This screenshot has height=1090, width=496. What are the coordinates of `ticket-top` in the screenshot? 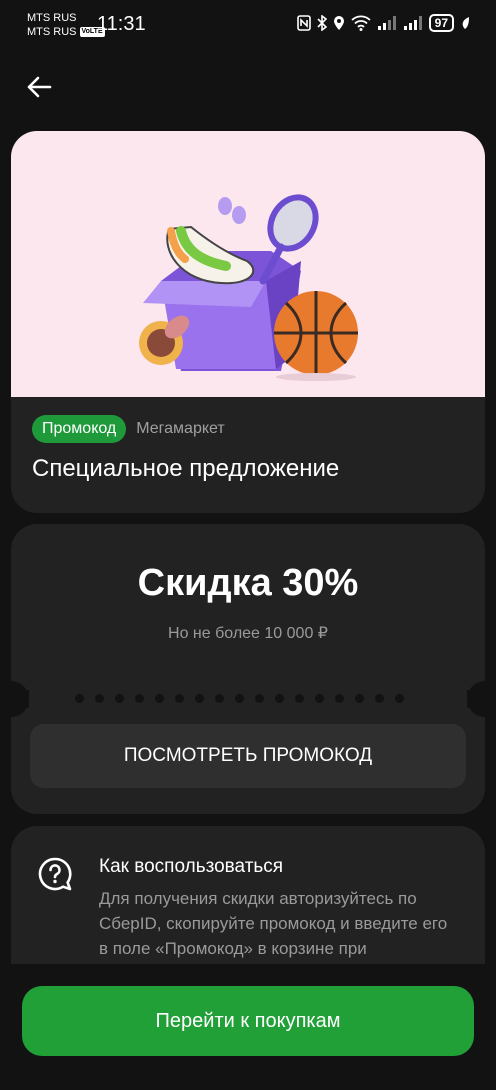 It's located at (248, 607).